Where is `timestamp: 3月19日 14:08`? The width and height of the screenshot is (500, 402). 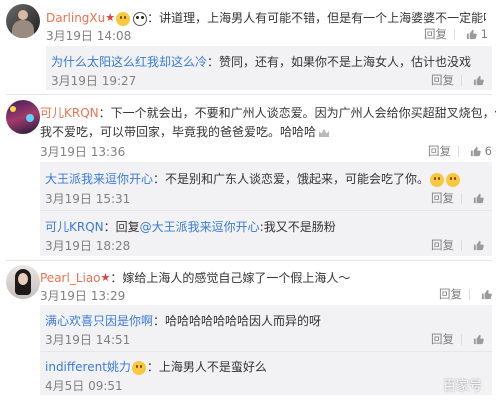 timestamp: 3月19日 14:08 is located at coordinates (89, 36).